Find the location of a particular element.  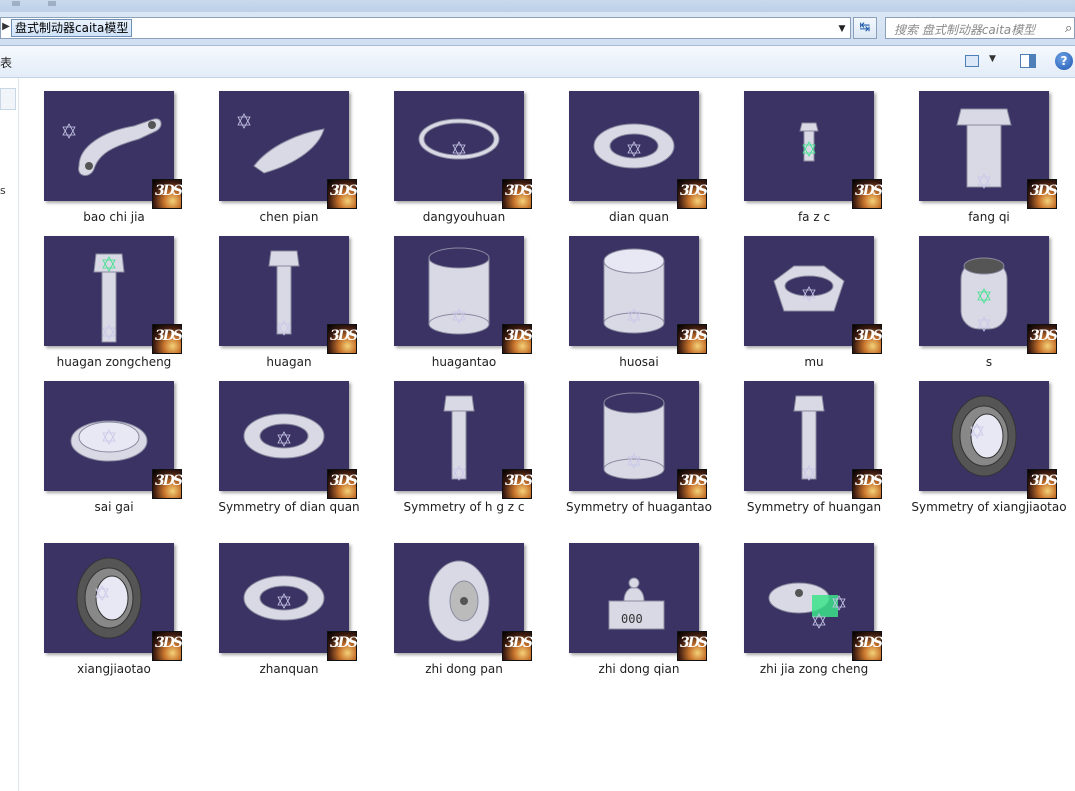

file-name: dian quan is located at coordinates (639, 217).